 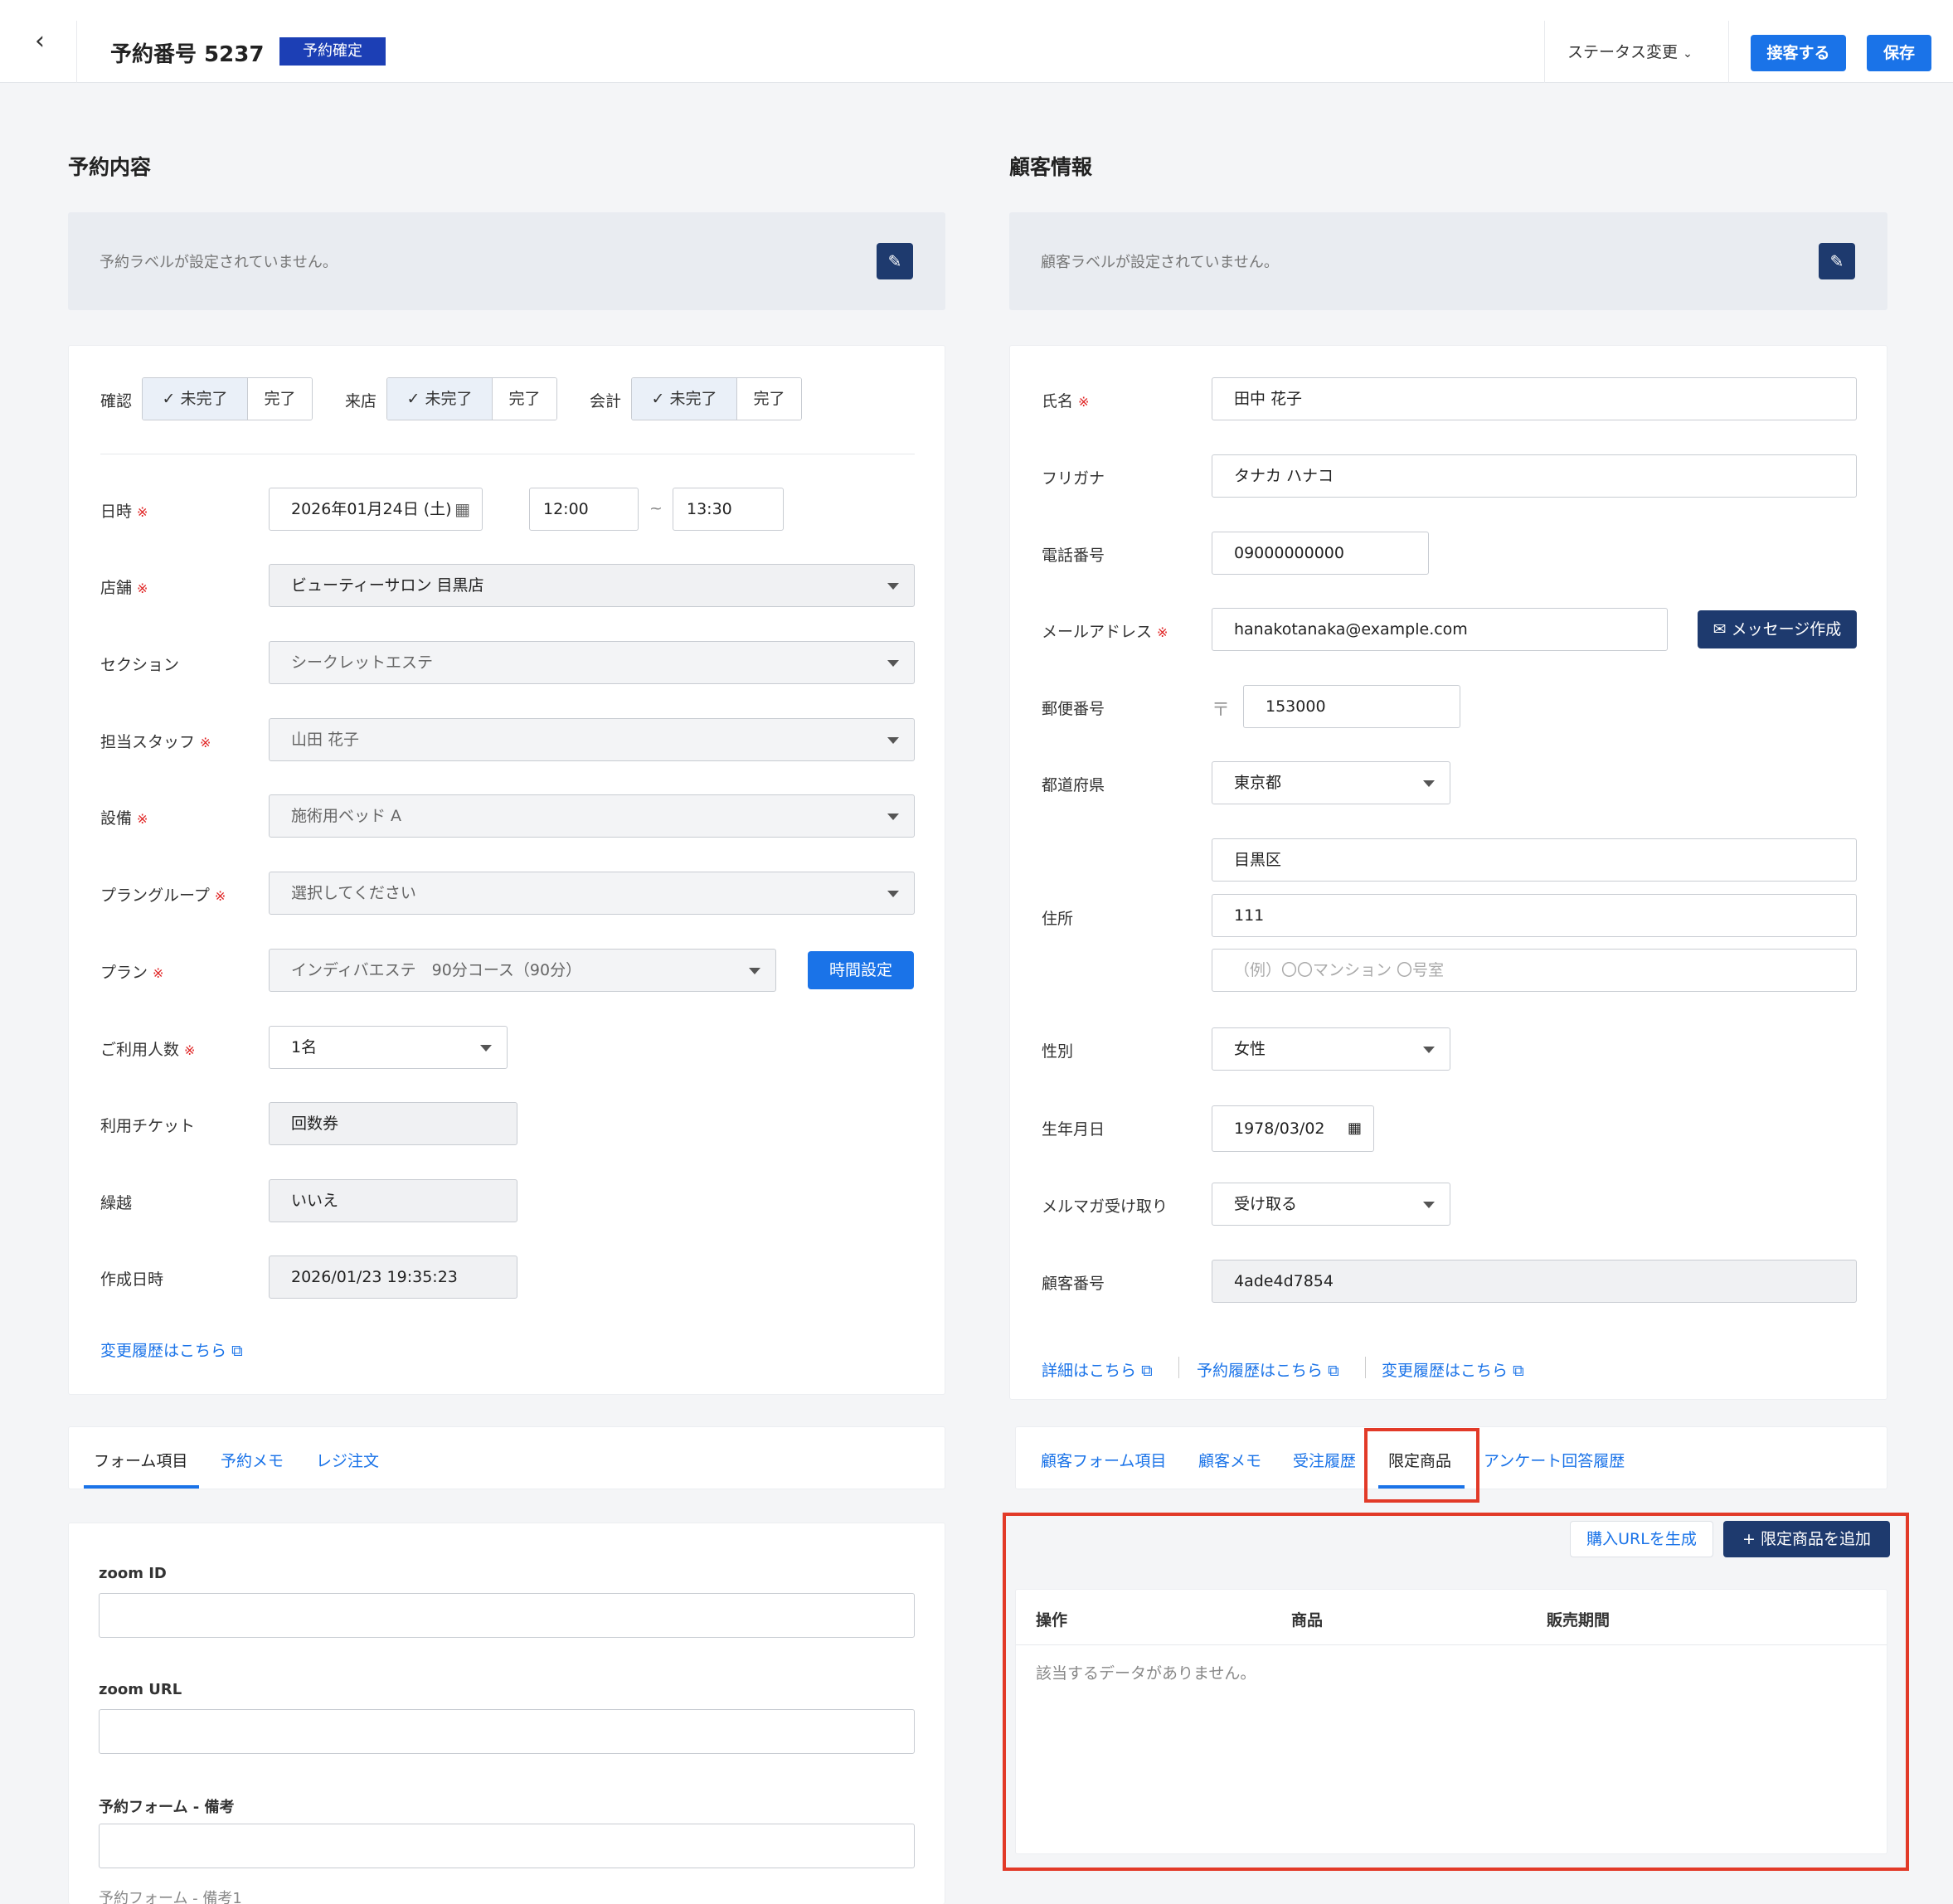 I want to click on customer-no-label: 顧客番号, so click(x=1074, y=1284).